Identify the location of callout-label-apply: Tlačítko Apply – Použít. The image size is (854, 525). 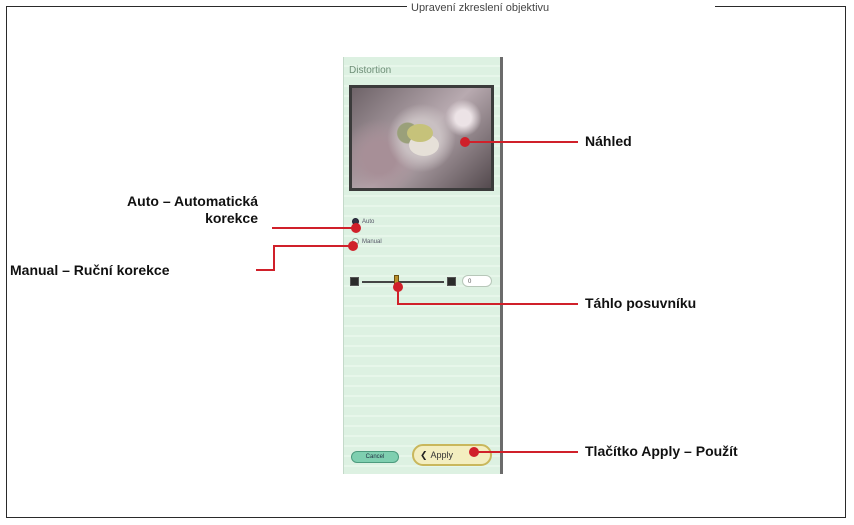
(661, 451).